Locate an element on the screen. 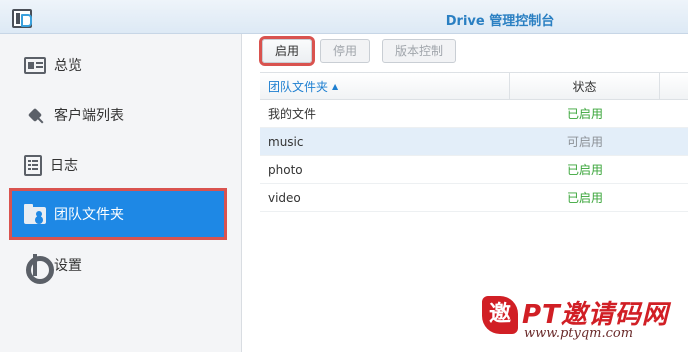 The height and width of the screenshot is (352, 688). sidebar-item-settings: 设置 is located at coordinates (118, 265).